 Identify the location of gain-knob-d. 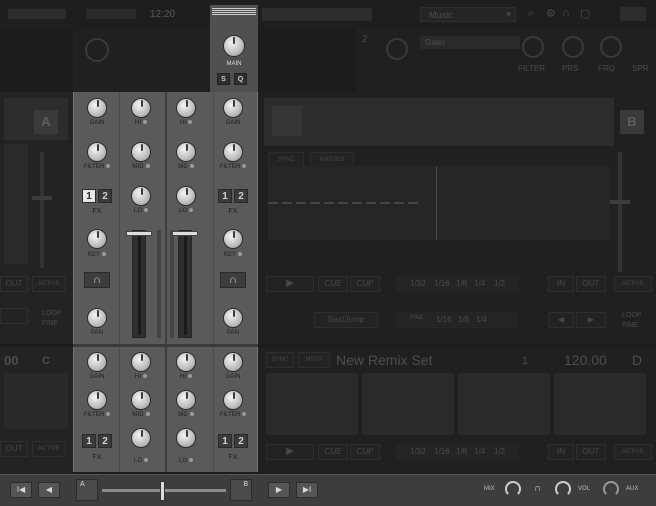
(233, 362).